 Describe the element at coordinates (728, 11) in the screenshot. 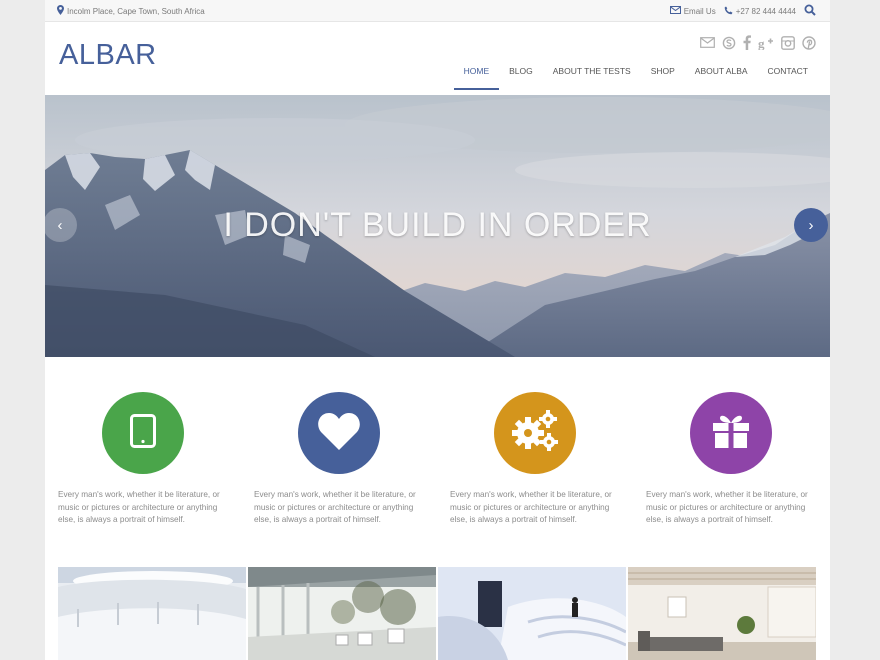

I see `phone-icon` at that location.